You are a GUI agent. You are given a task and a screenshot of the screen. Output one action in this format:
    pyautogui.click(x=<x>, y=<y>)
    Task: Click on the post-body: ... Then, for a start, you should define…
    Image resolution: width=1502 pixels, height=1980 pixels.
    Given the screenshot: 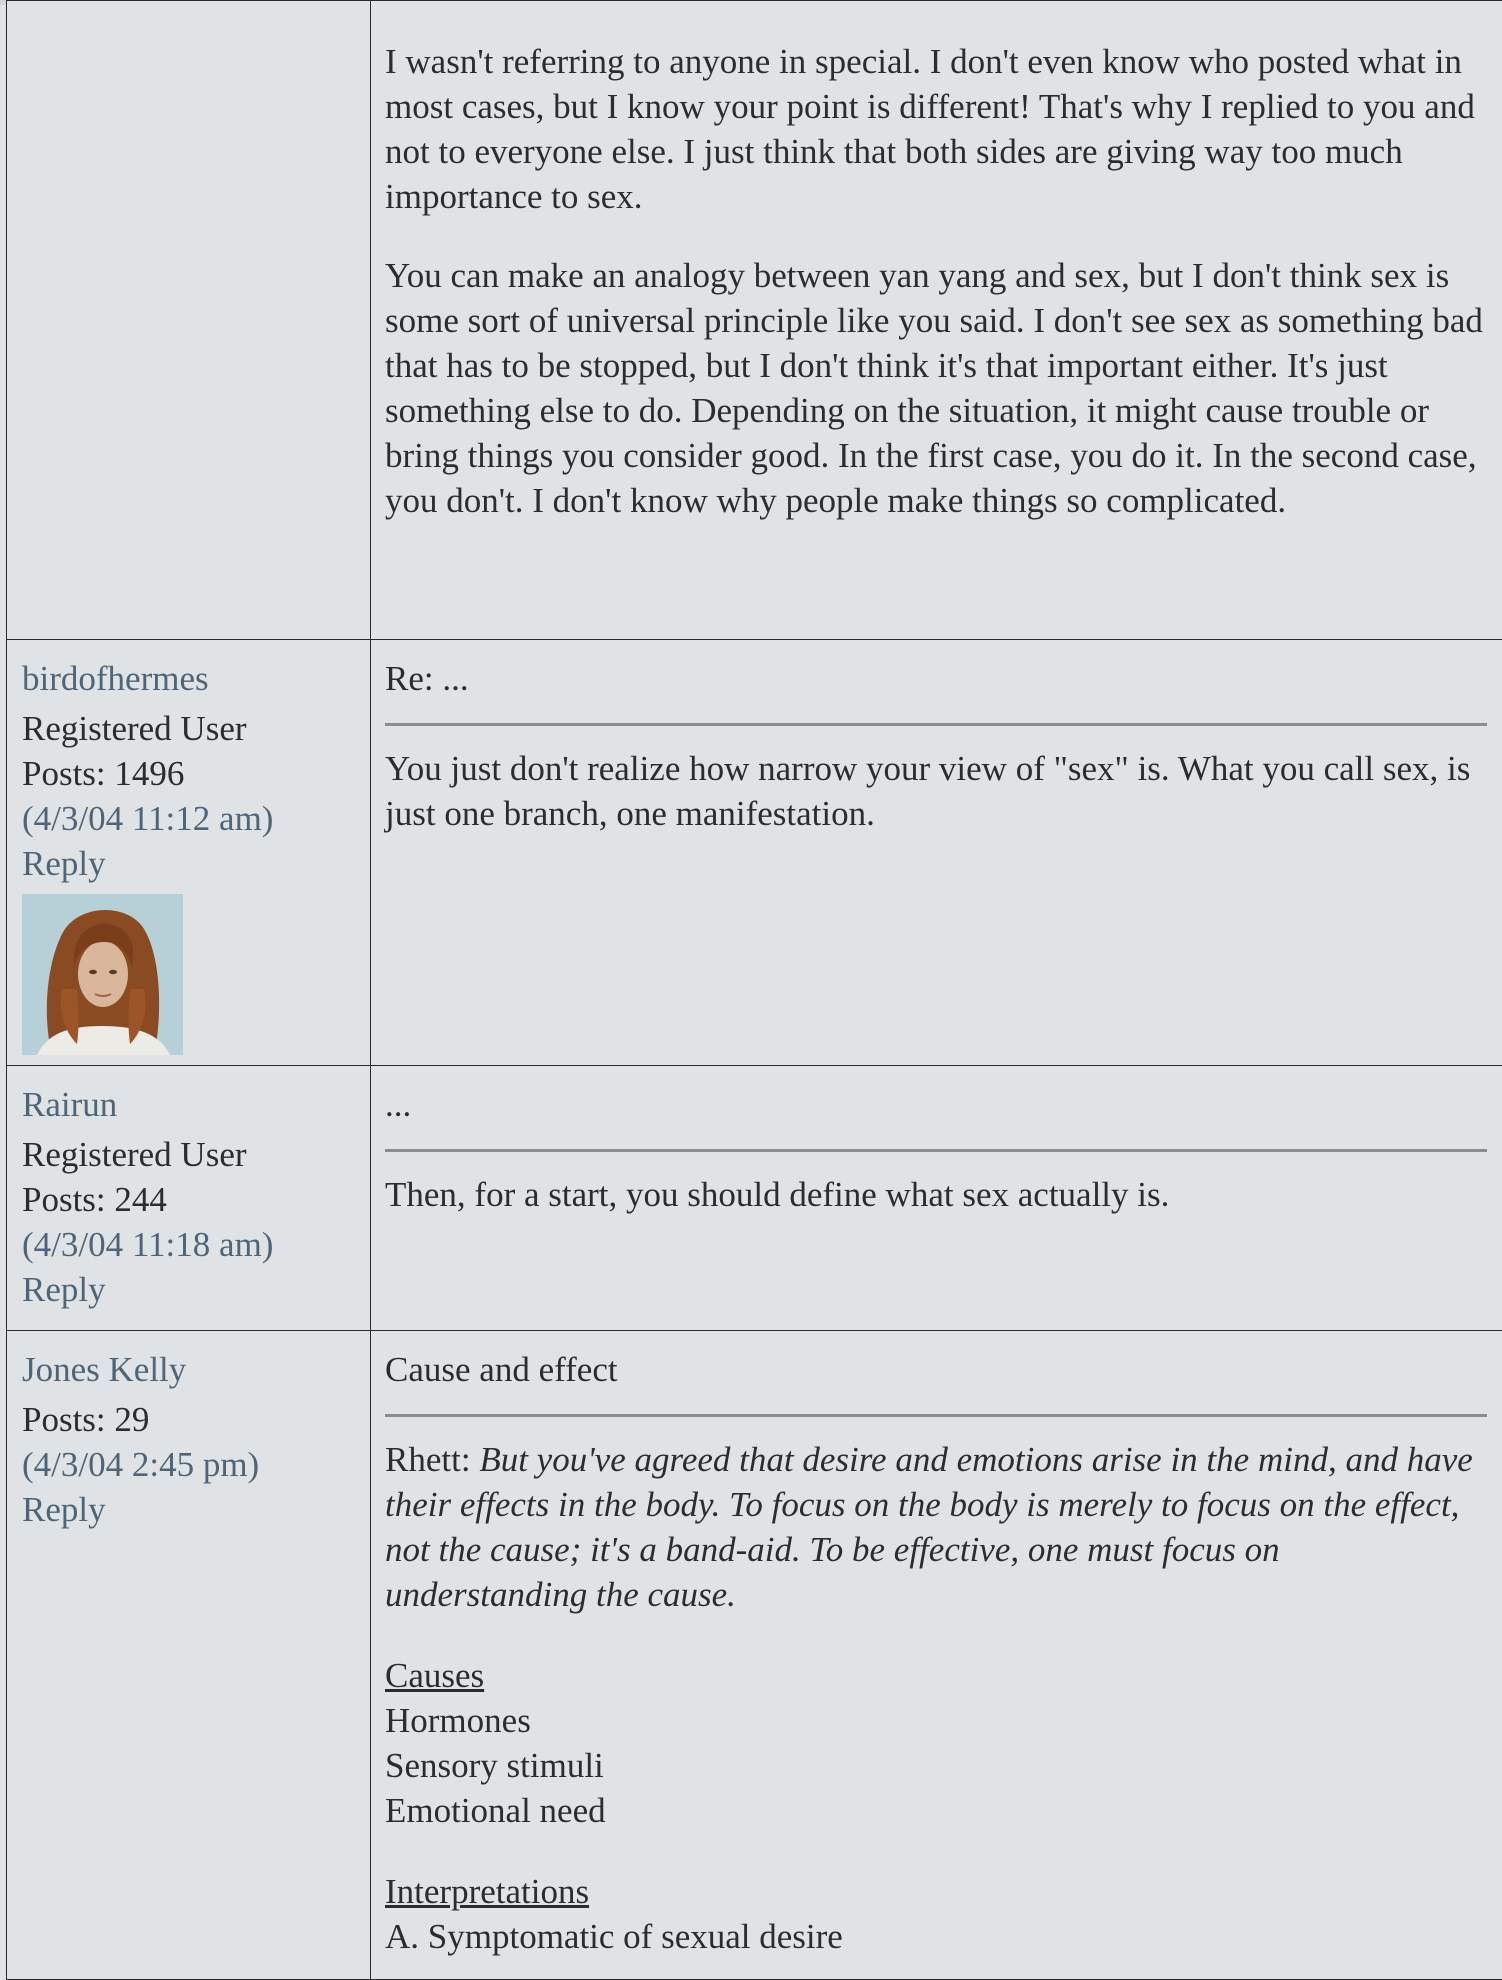 What is the action you would take?
    pyautogui.click(x=936, y=1151)
    